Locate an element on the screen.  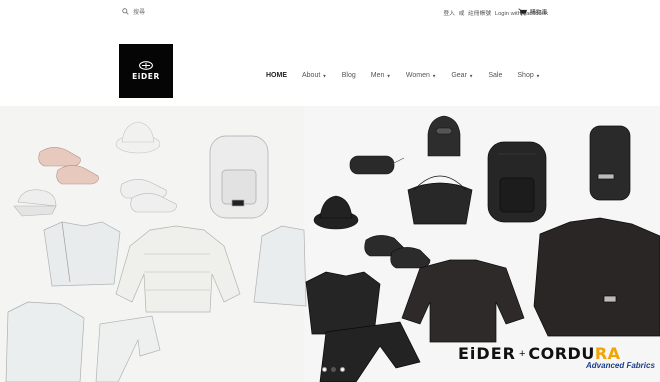
nav-item-women: Women ▼ is located at coordinates (421, 75).